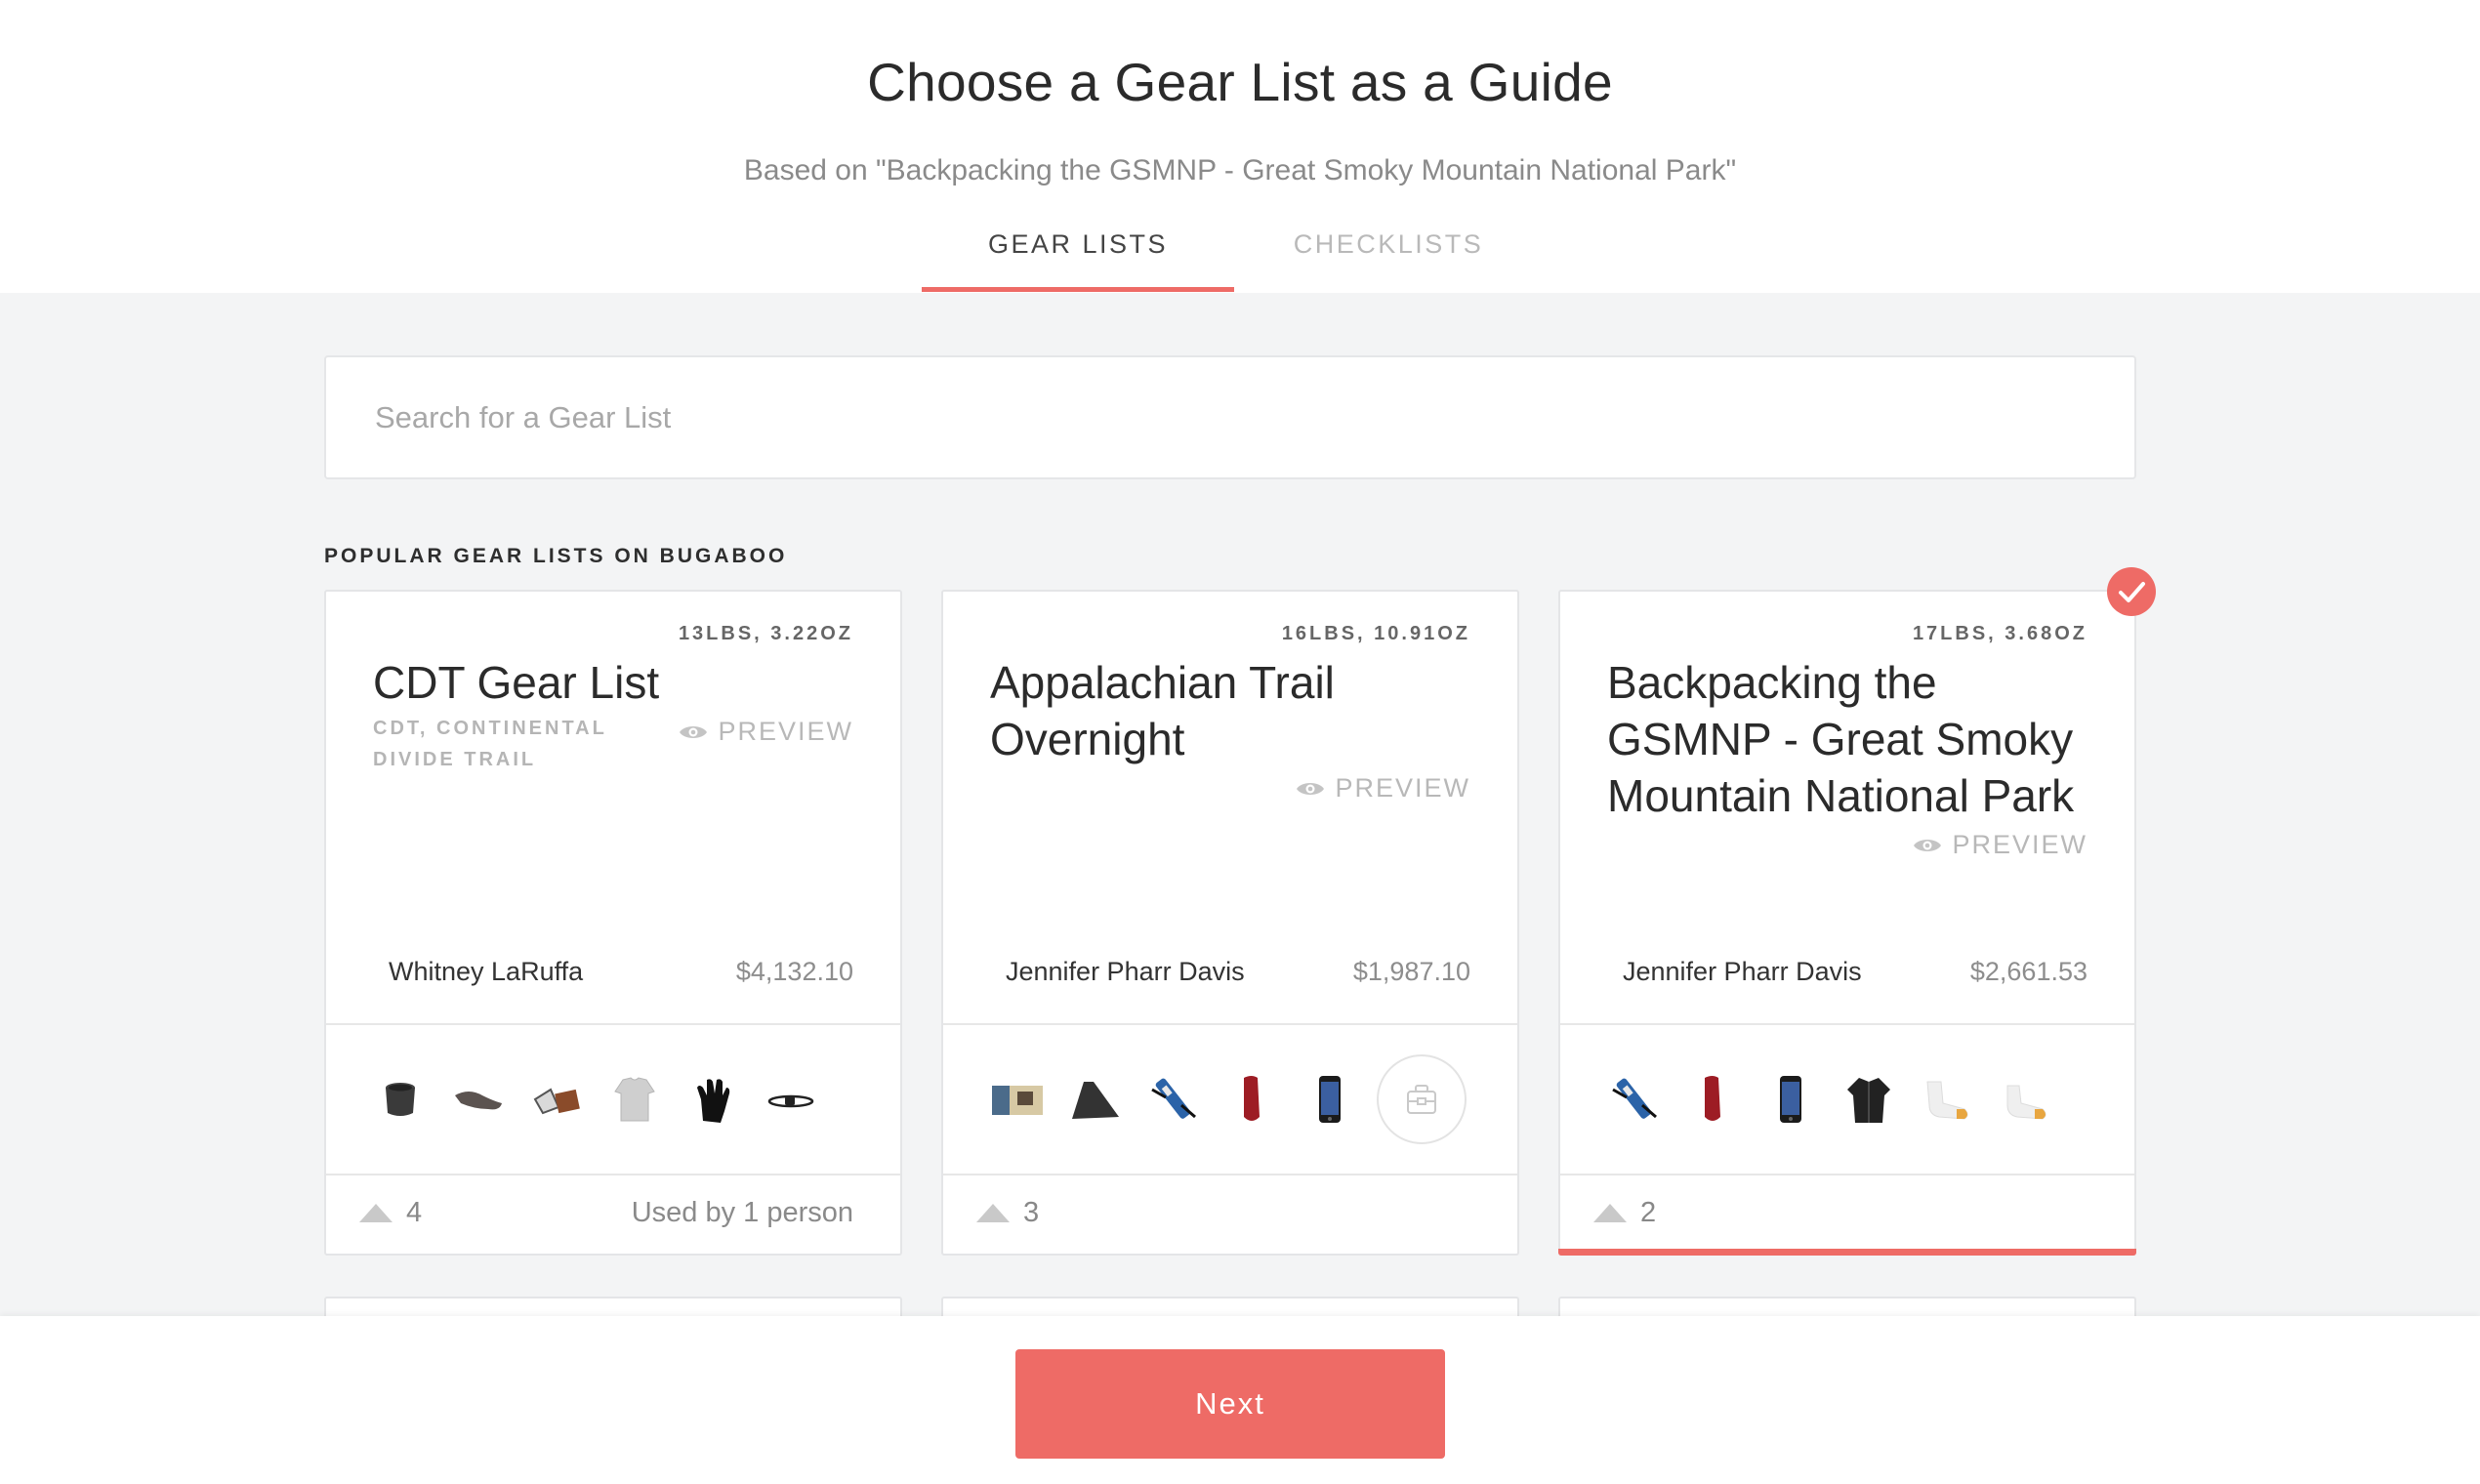 This screenshot has height=1484, width=2480. What do you see at coordinates (1847, 1252) in the screenshot?
I see `selected-indicator-bar` at bounding box center [1847, 1252].